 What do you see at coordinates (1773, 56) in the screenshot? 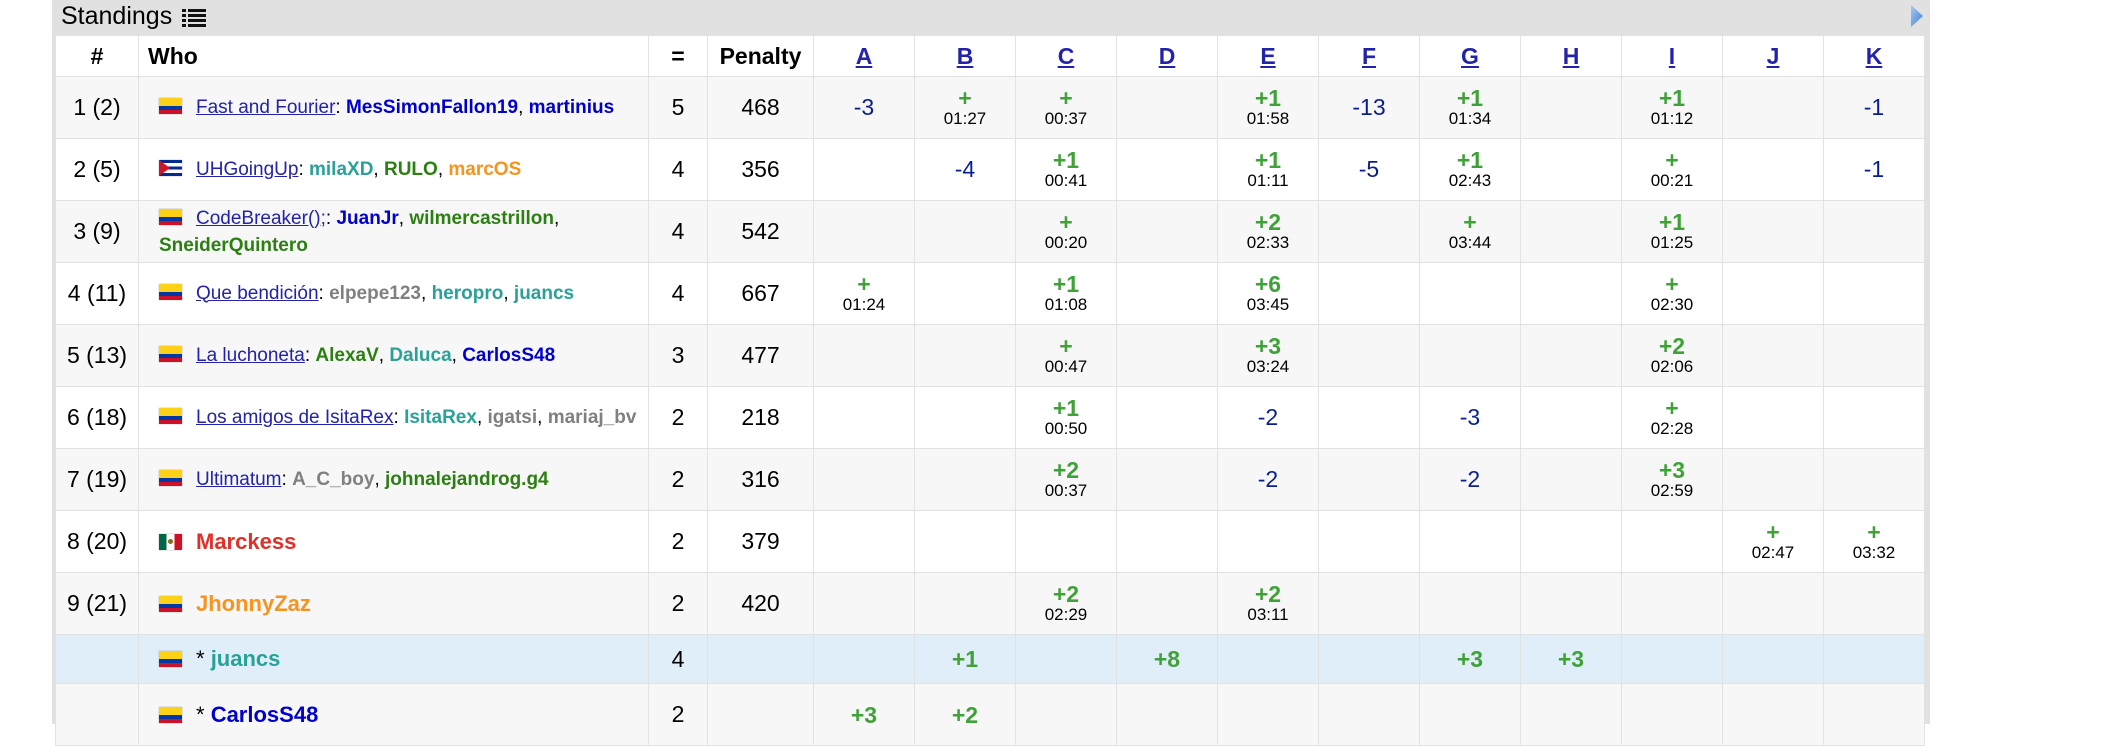
I see `problem-link-j: J` at bounding box center [1773, 56].